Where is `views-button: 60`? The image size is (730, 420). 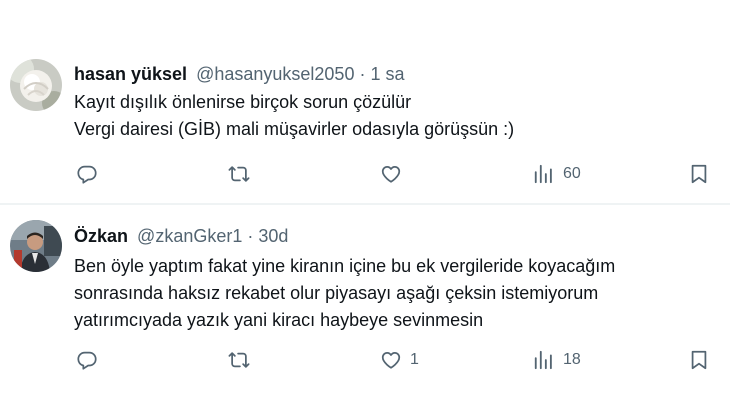 views-button: 60 is located at coordinates (557, 174).